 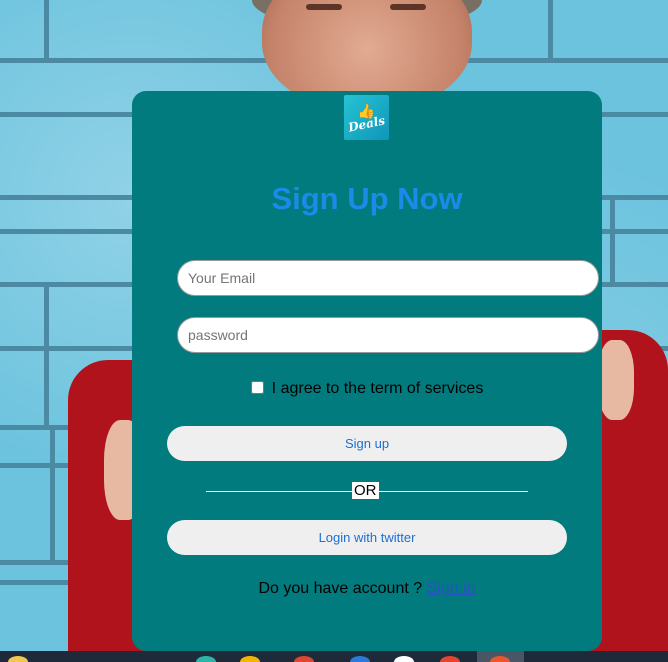 What do you see at coordinates (451, 588) in the screenshot?
I see `sign-in-link: Sign in` at bounding box center [451, 588].